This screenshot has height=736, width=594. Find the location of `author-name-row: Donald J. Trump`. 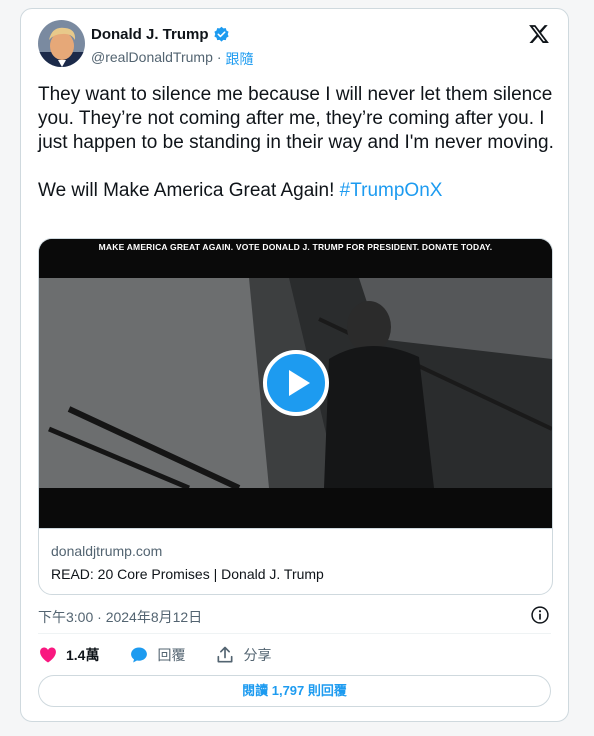

author-name-row: Donald J. Trump is located at coordinates (160, 34).